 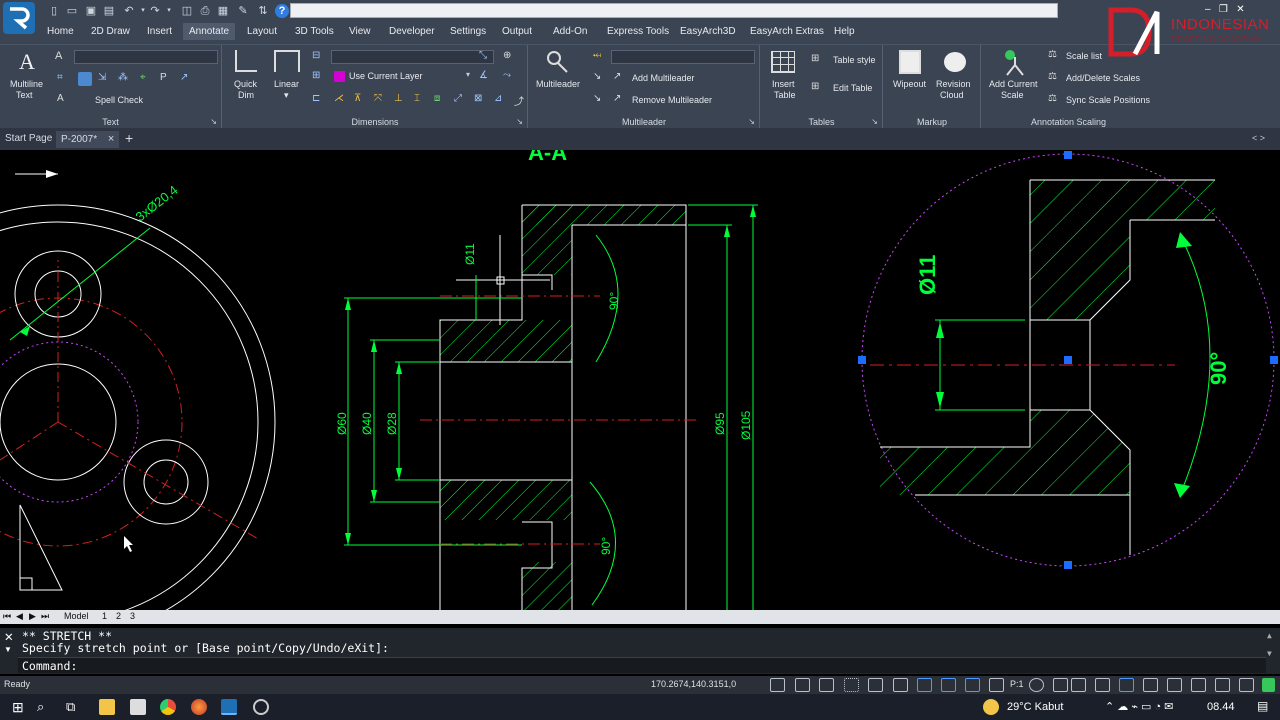 What do you see at coordinates (187, 11) in the screenshot?
I see `workspace-icon: ◫` at bounding box center [187, 11].